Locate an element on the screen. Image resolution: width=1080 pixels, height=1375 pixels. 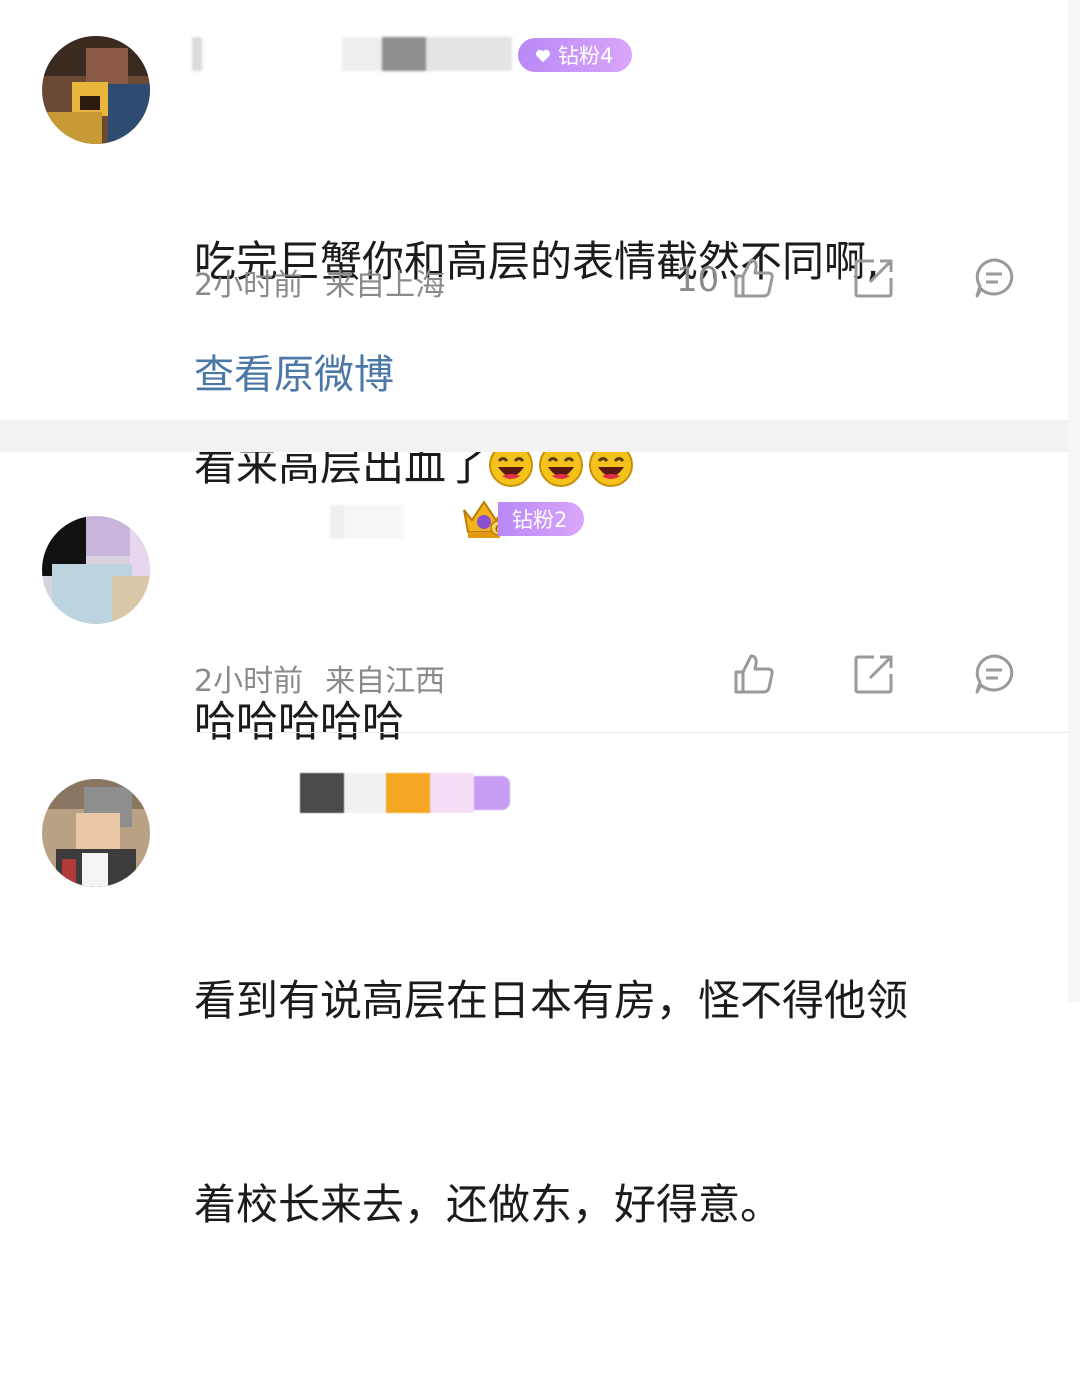
location: 来自江西 is located at coordinates (385, 681).